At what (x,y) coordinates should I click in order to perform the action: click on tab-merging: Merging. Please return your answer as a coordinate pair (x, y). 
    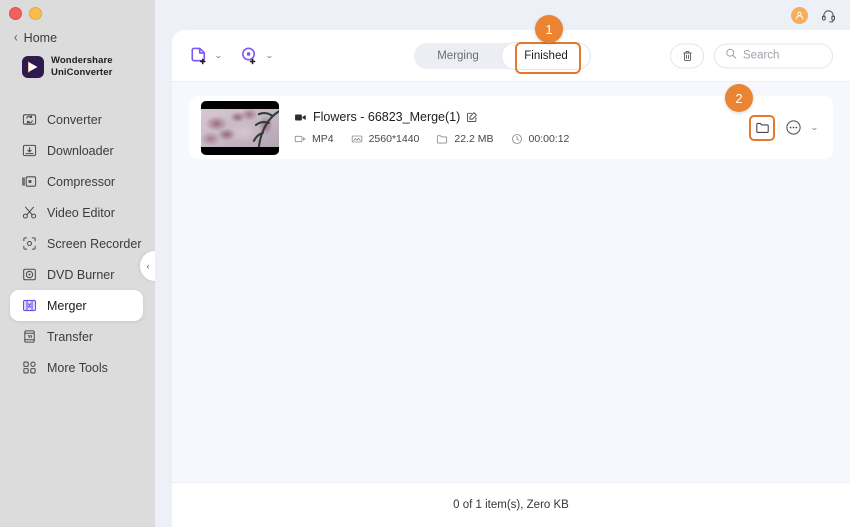
    Looking at the image, I should click on (458, 56).